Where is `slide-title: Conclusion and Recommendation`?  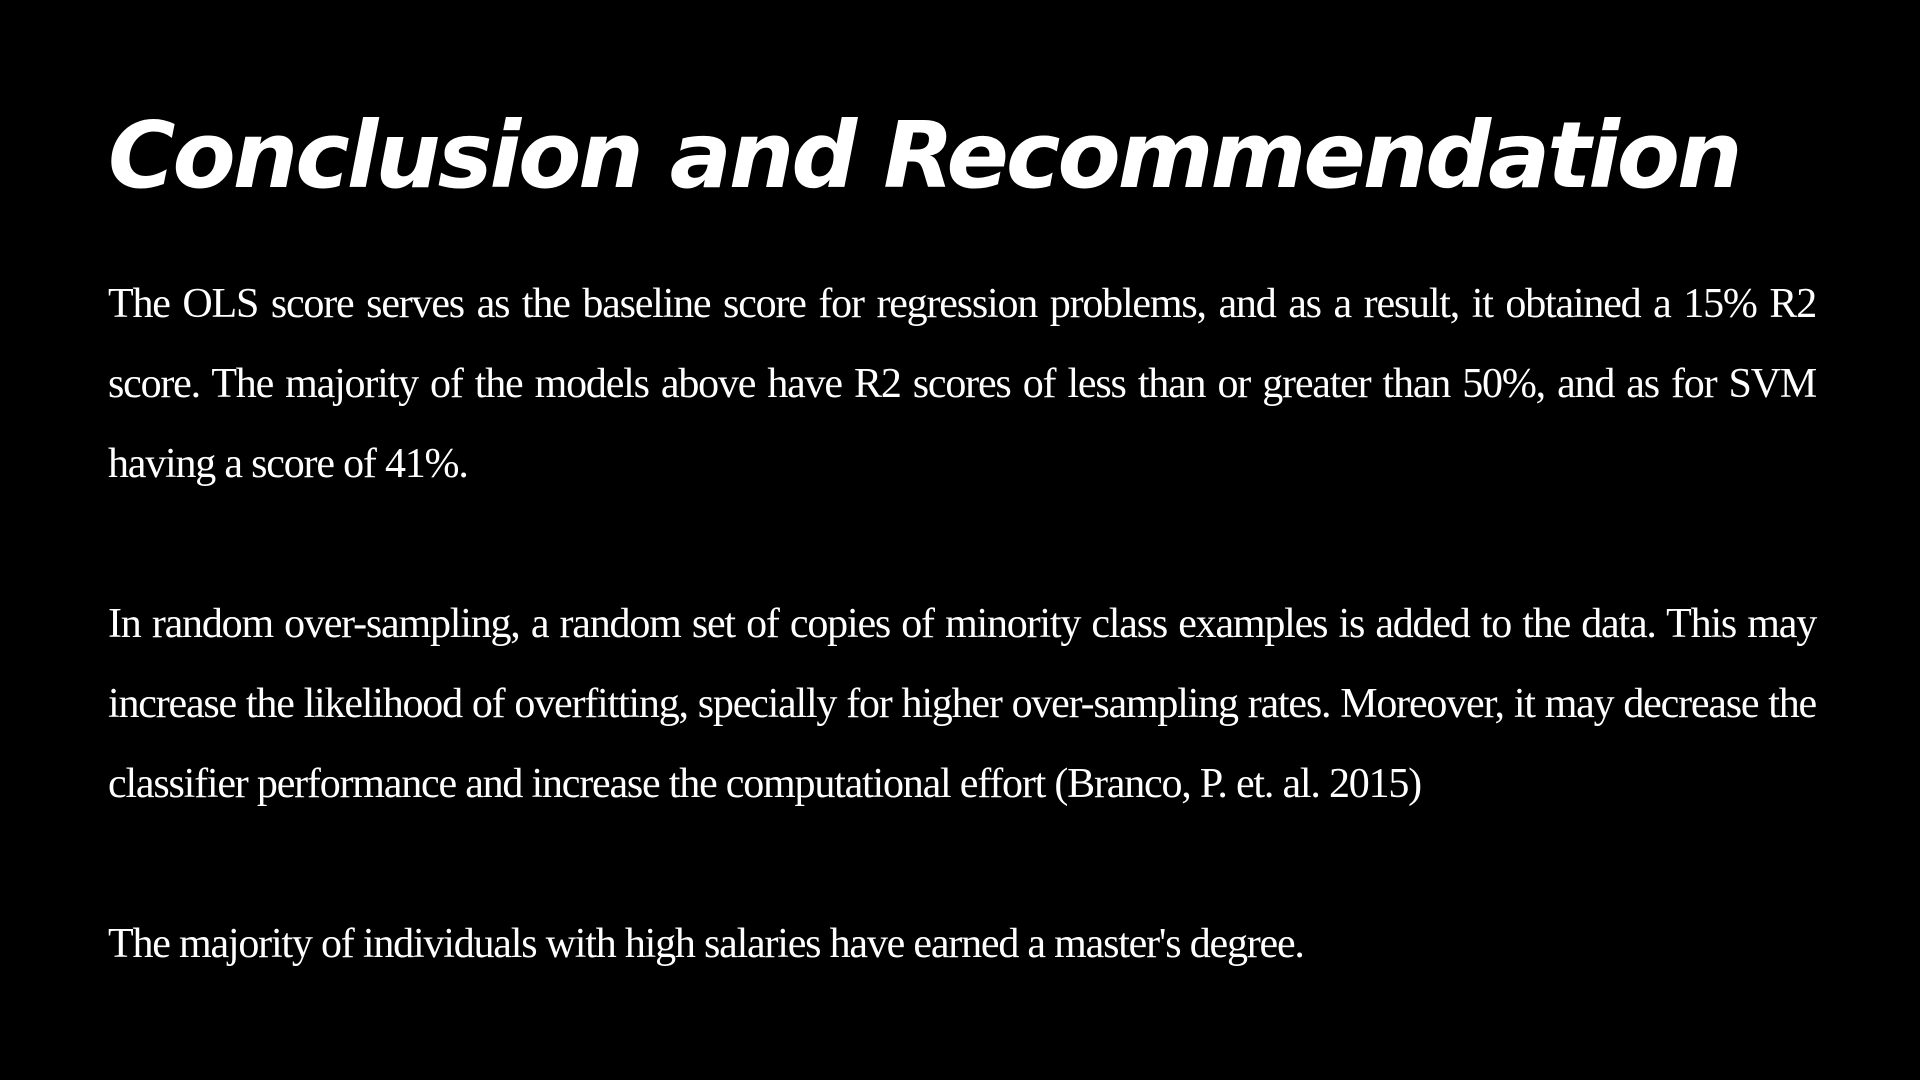
slide-title: Conclusion and Recommendation is located at coordinates (925, 155).